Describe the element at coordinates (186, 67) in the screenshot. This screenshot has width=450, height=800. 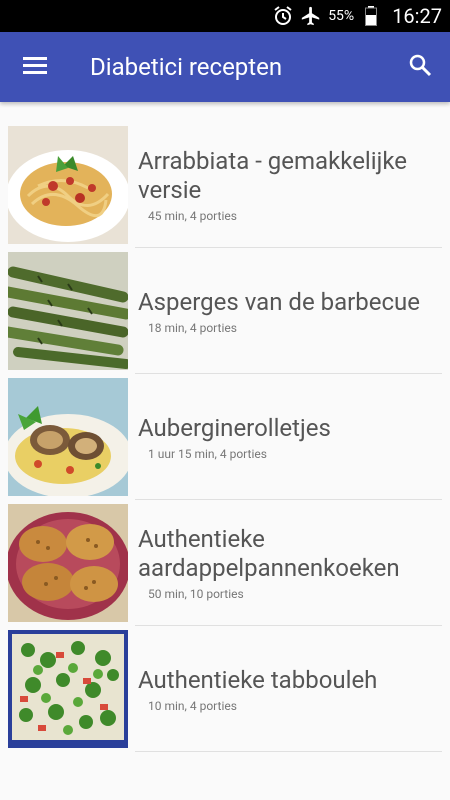
I see `page-title: Diabetici recepten` at that location.